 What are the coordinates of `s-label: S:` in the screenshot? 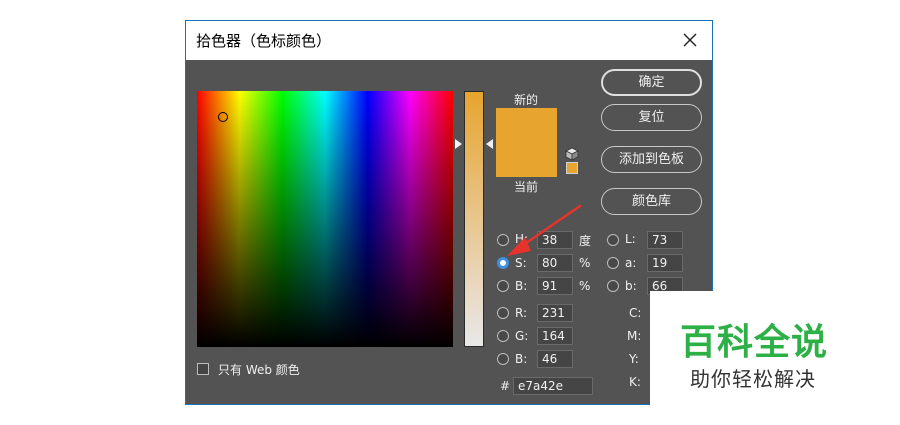 It's located at (521, 263).